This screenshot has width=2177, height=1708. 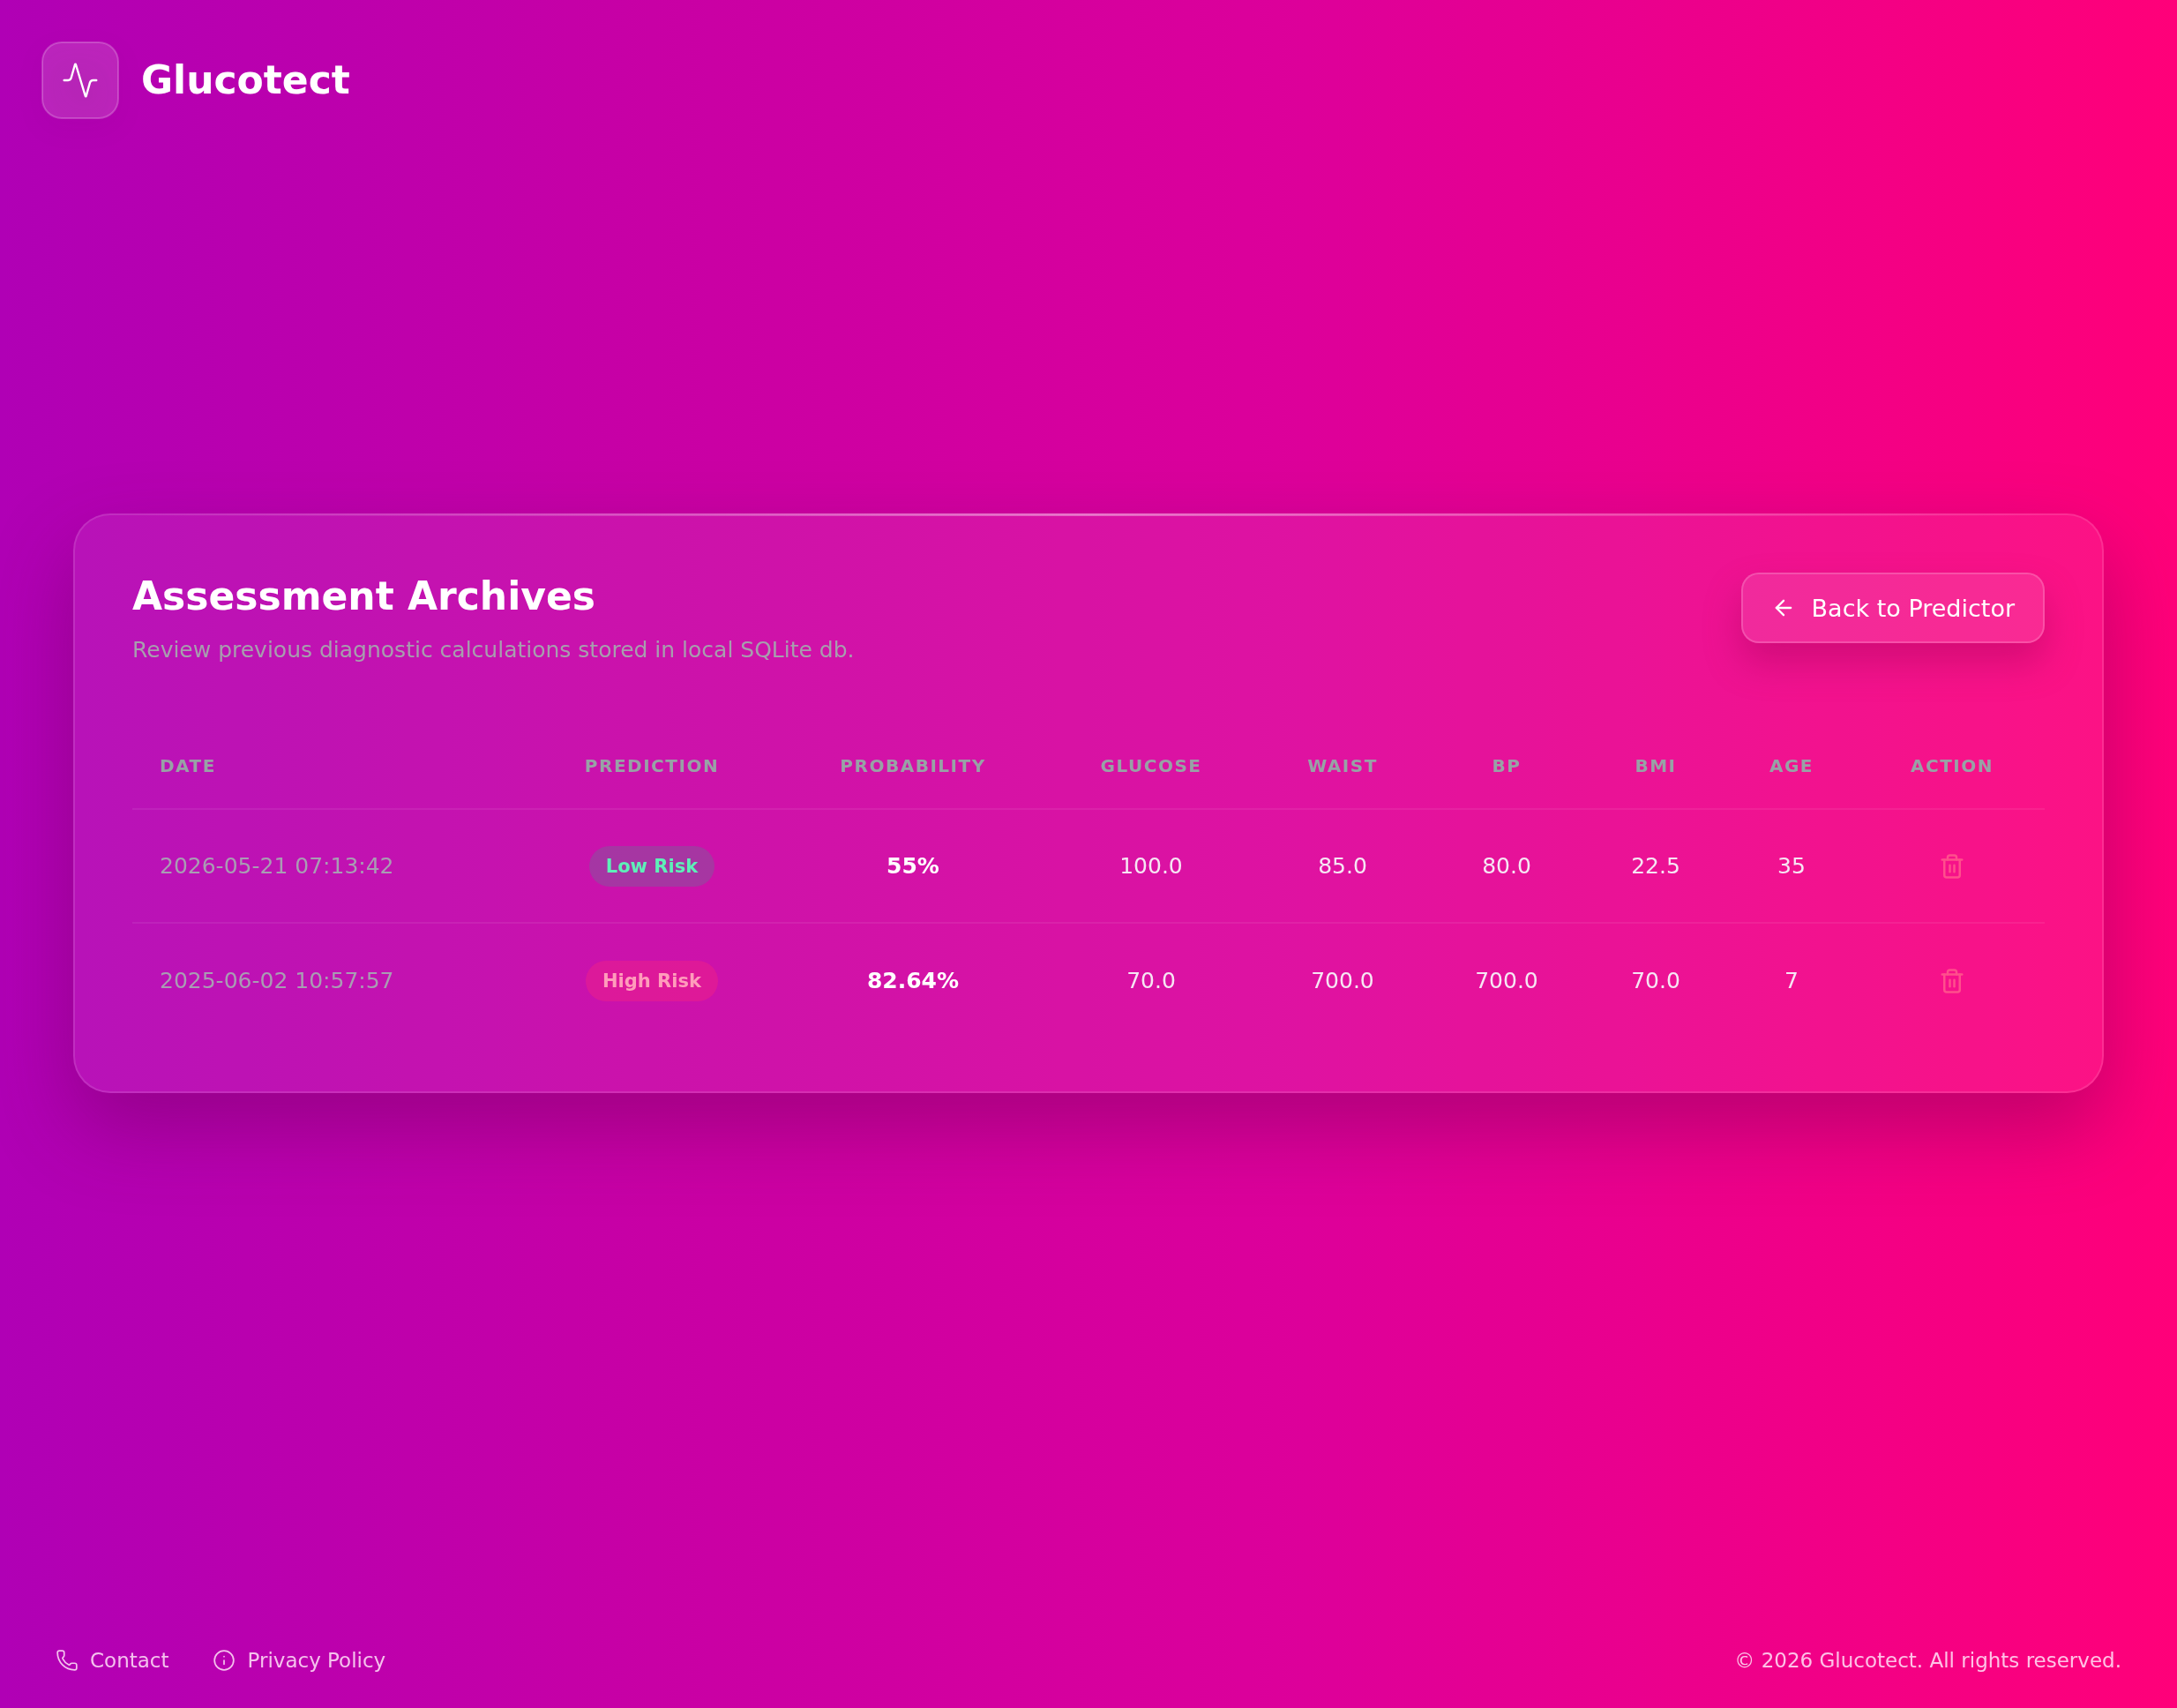 I want to click on column-header: ACTION, so click(x=1953, y=765).